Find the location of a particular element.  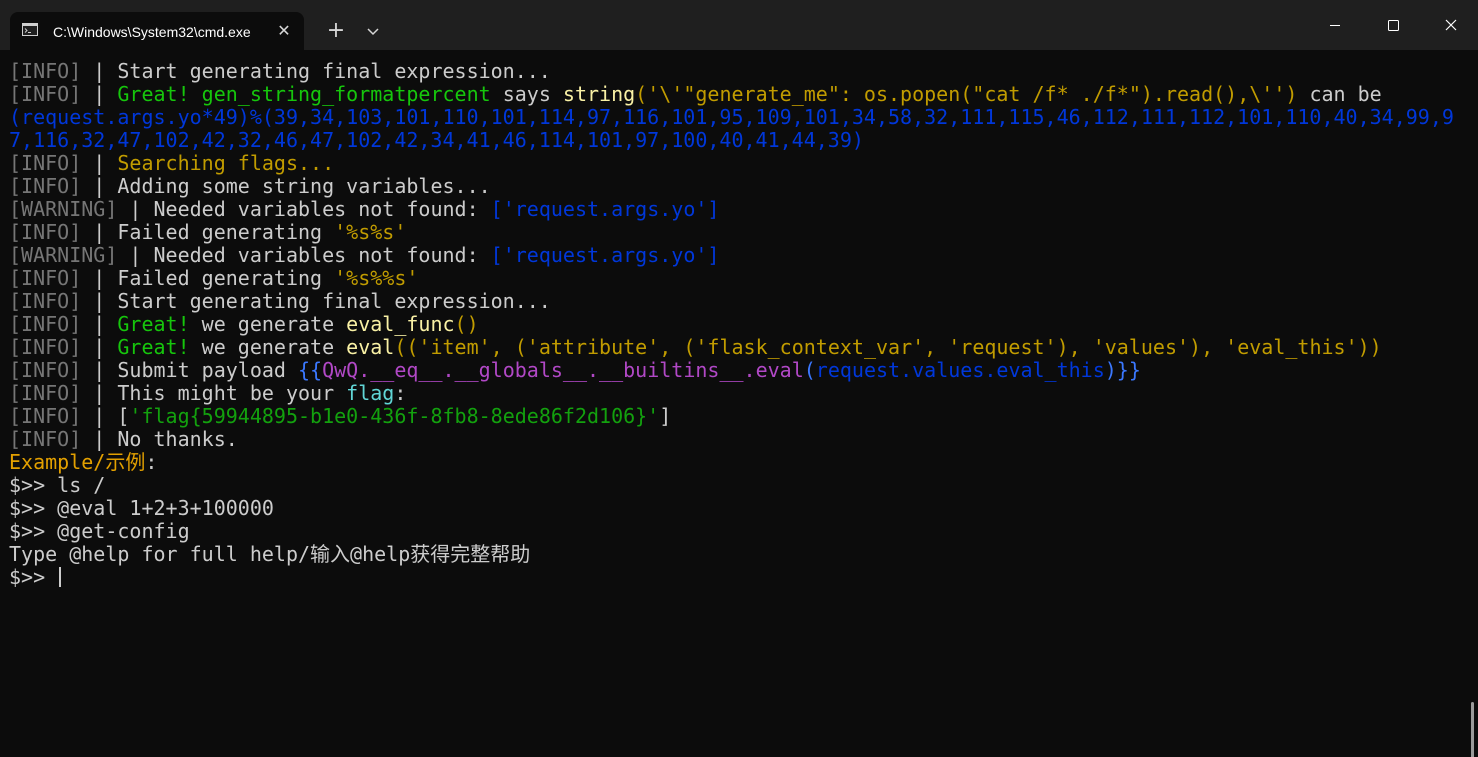

chevron-down-icon is located at coordinates (373, 31).